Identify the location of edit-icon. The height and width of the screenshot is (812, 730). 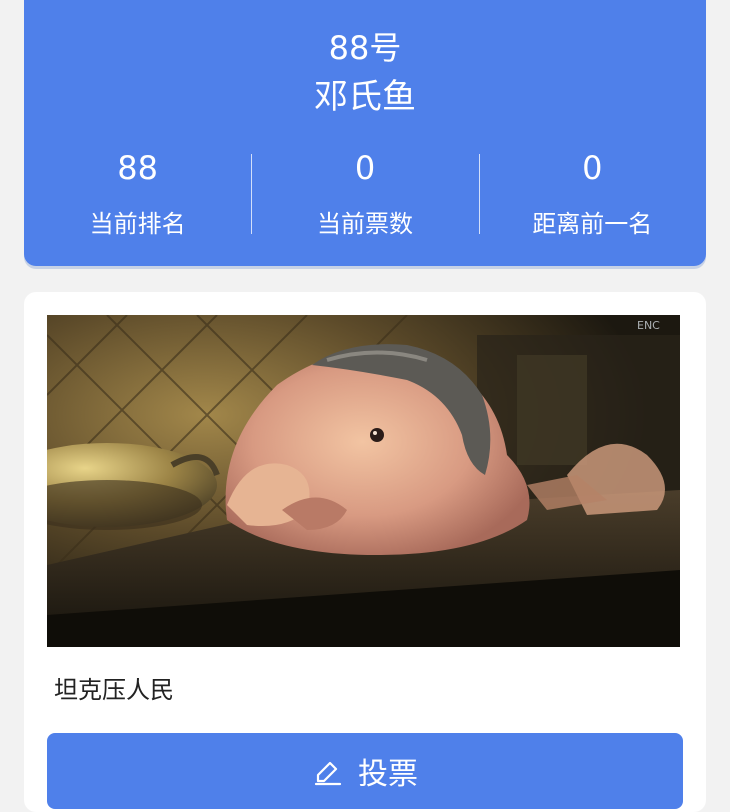
(328, 773).